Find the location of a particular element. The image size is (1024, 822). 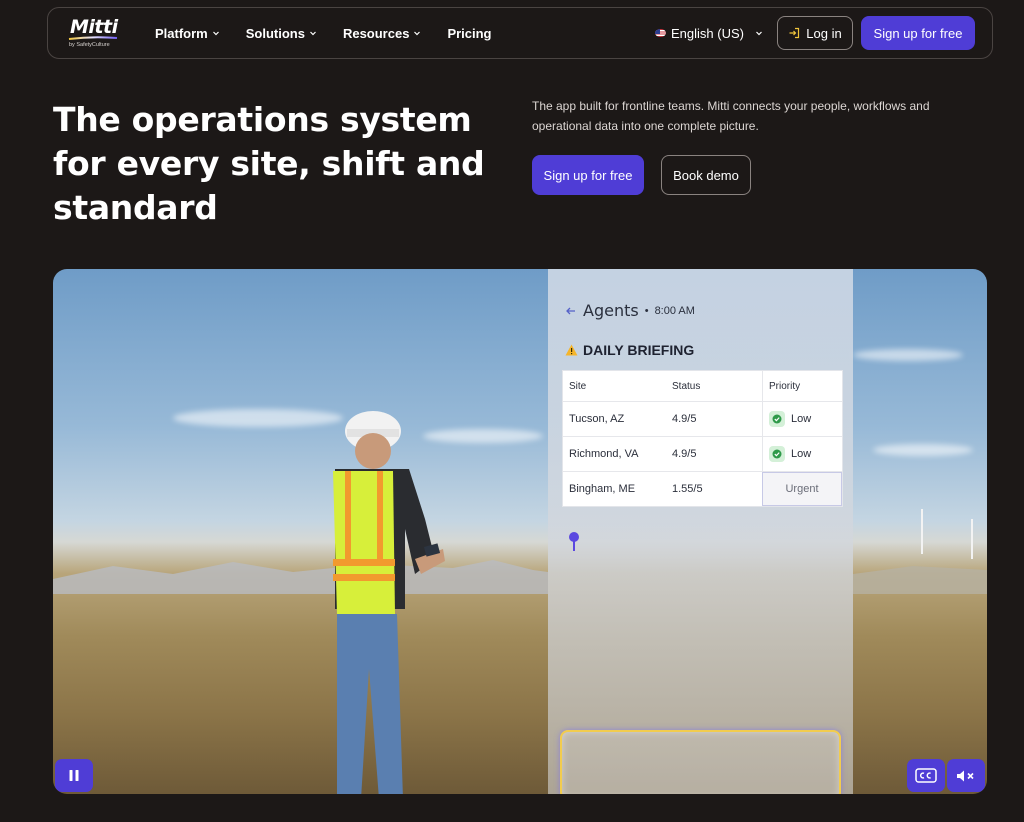

mute-button is located at coordinates (966, 775).